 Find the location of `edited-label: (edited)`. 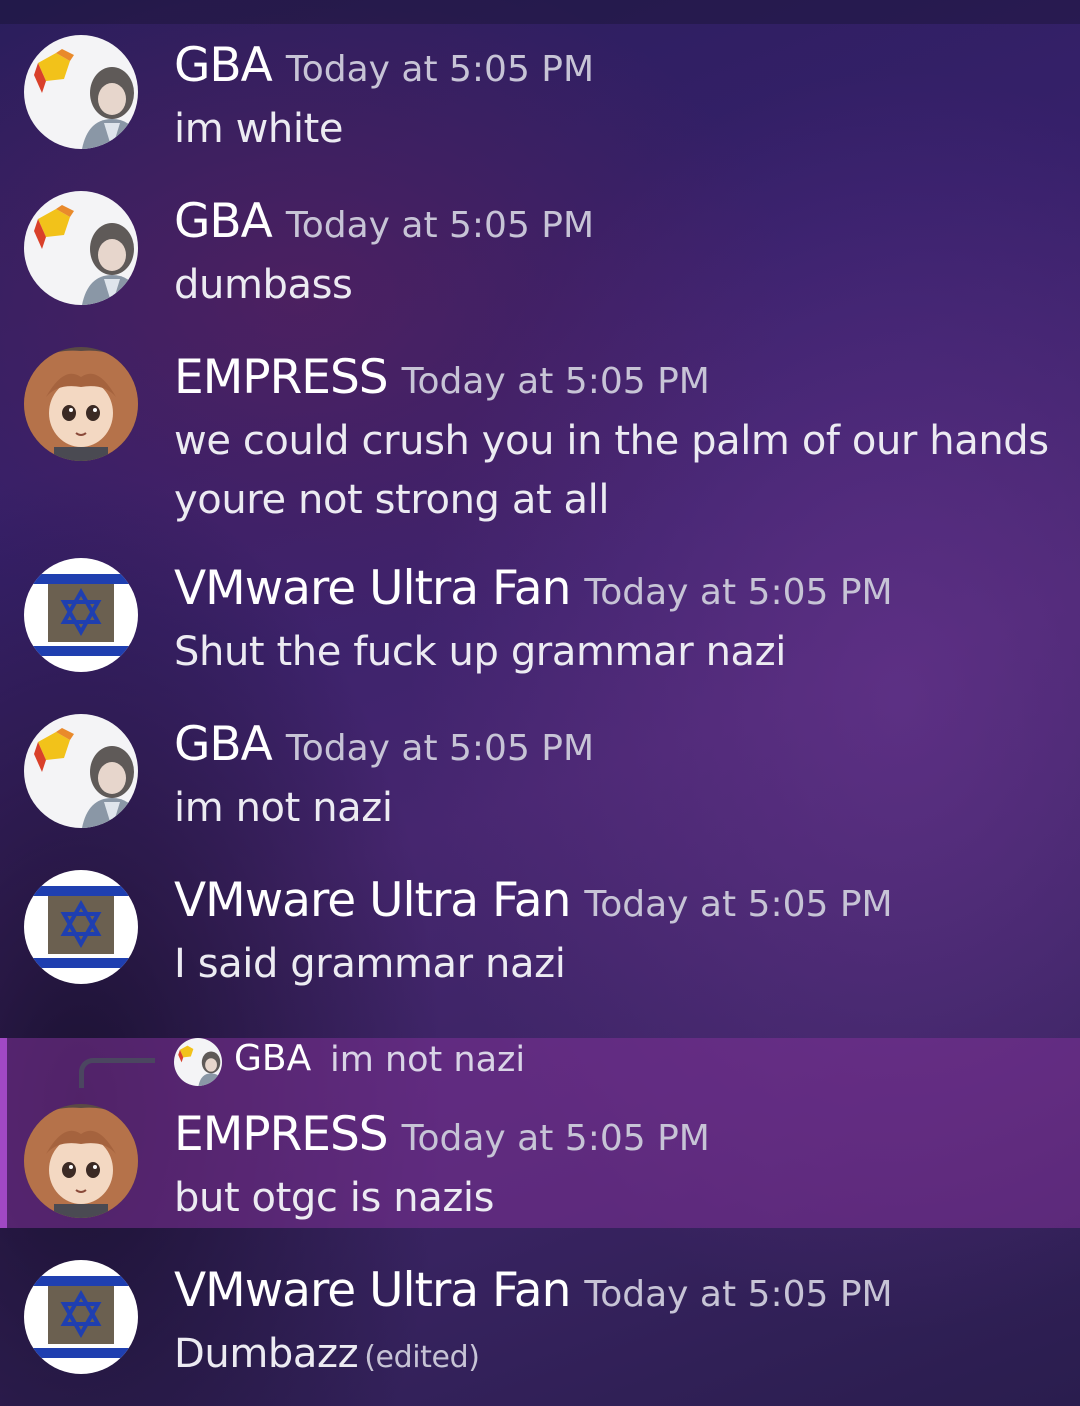

edited-label: (edited) is located at coordinates (422, 1357).